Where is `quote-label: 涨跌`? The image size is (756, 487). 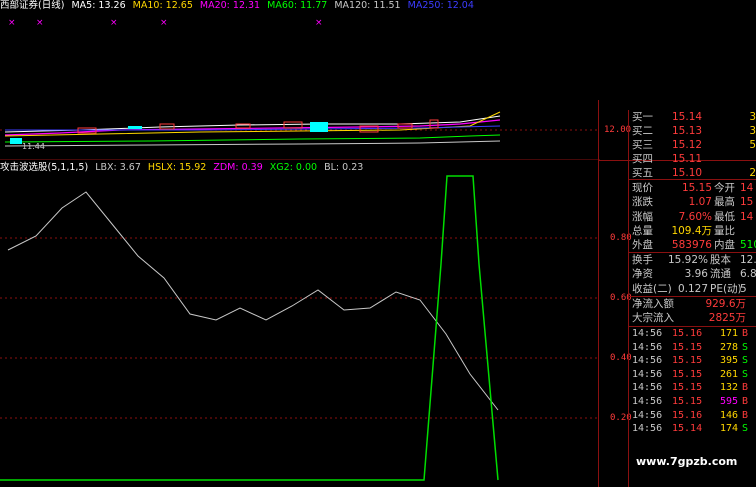 quote-label: 涨跌 is located at coordinates (642, 202).